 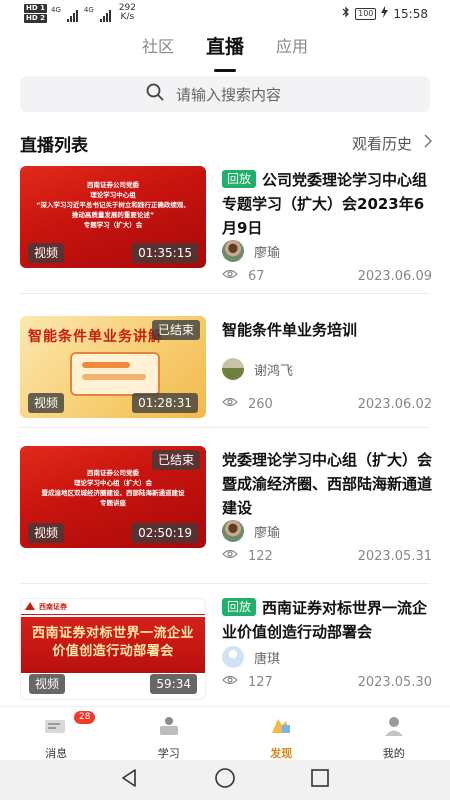 I want to click on publish-date: 2023.06.02, so click(x=394, y=404).